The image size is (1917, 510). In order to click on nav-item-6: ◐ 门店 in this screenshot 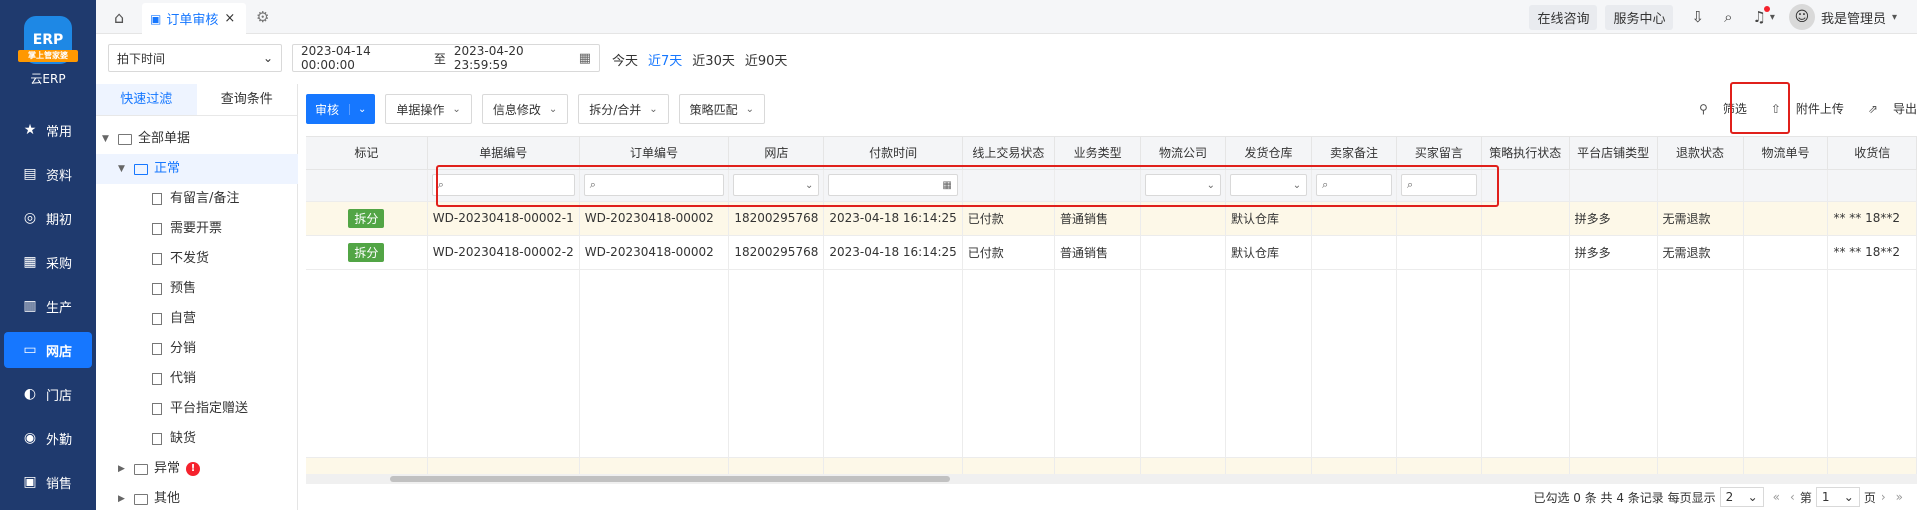, I will do `click(48, 394)`.